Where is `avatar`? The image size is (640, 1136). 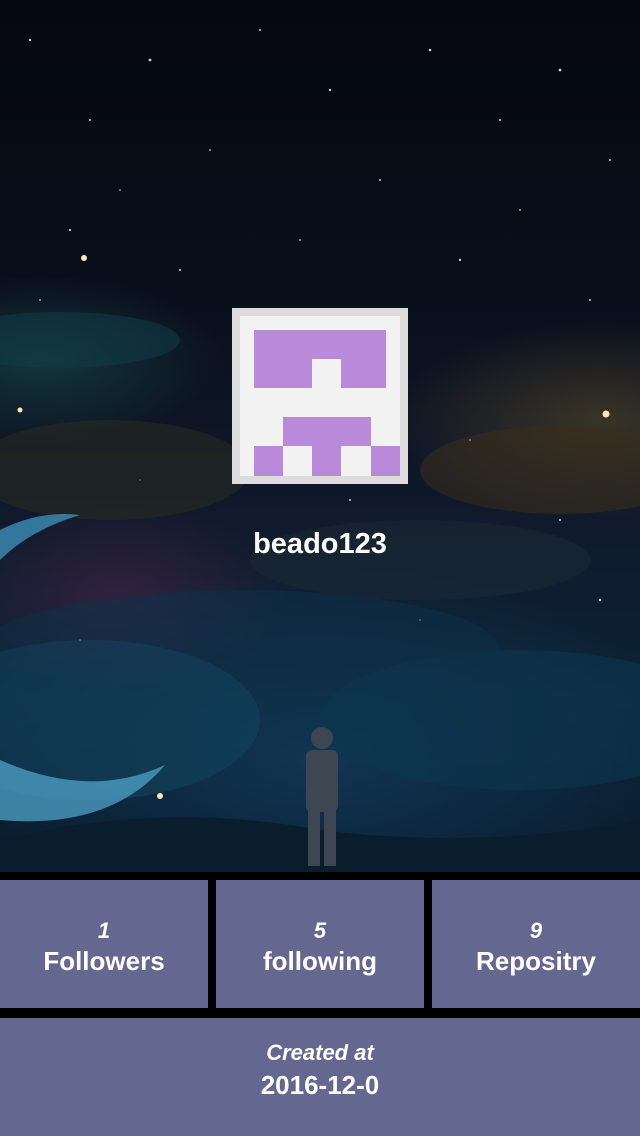 avatar is located at coordinates (320, 396).